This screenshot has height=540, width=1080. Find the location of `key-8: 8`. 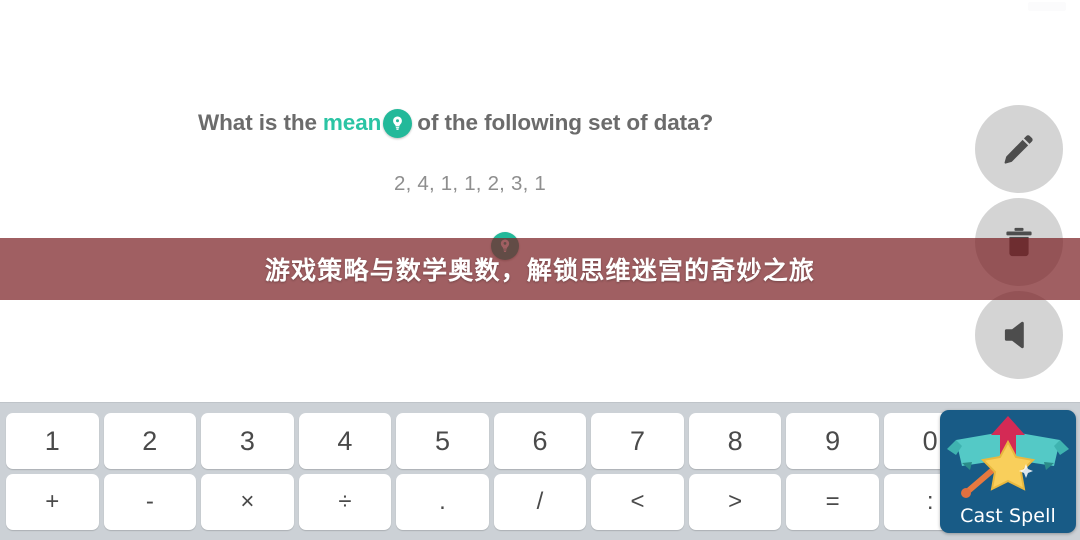

key-8: 8 is located at coordinates (735, 441).